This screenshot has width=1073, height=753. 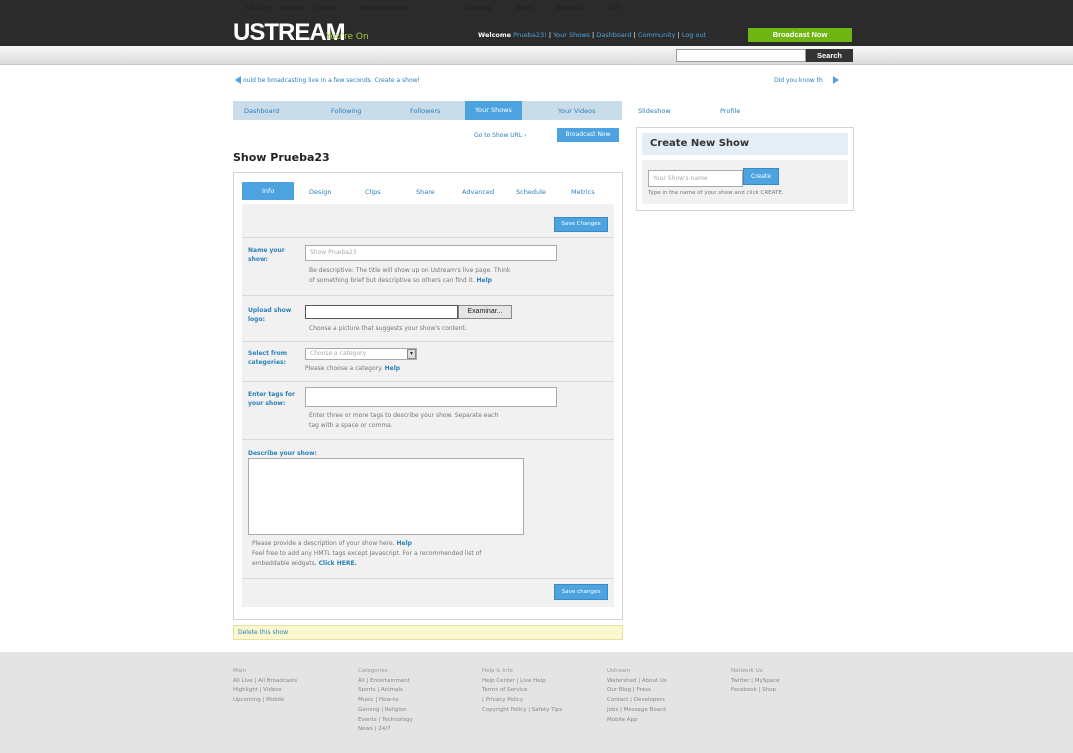 What do you see at coordinates (265, 691) in the screenshot?
I see `footer-link: Highlight | Videos` at bounding box center [265, 691].